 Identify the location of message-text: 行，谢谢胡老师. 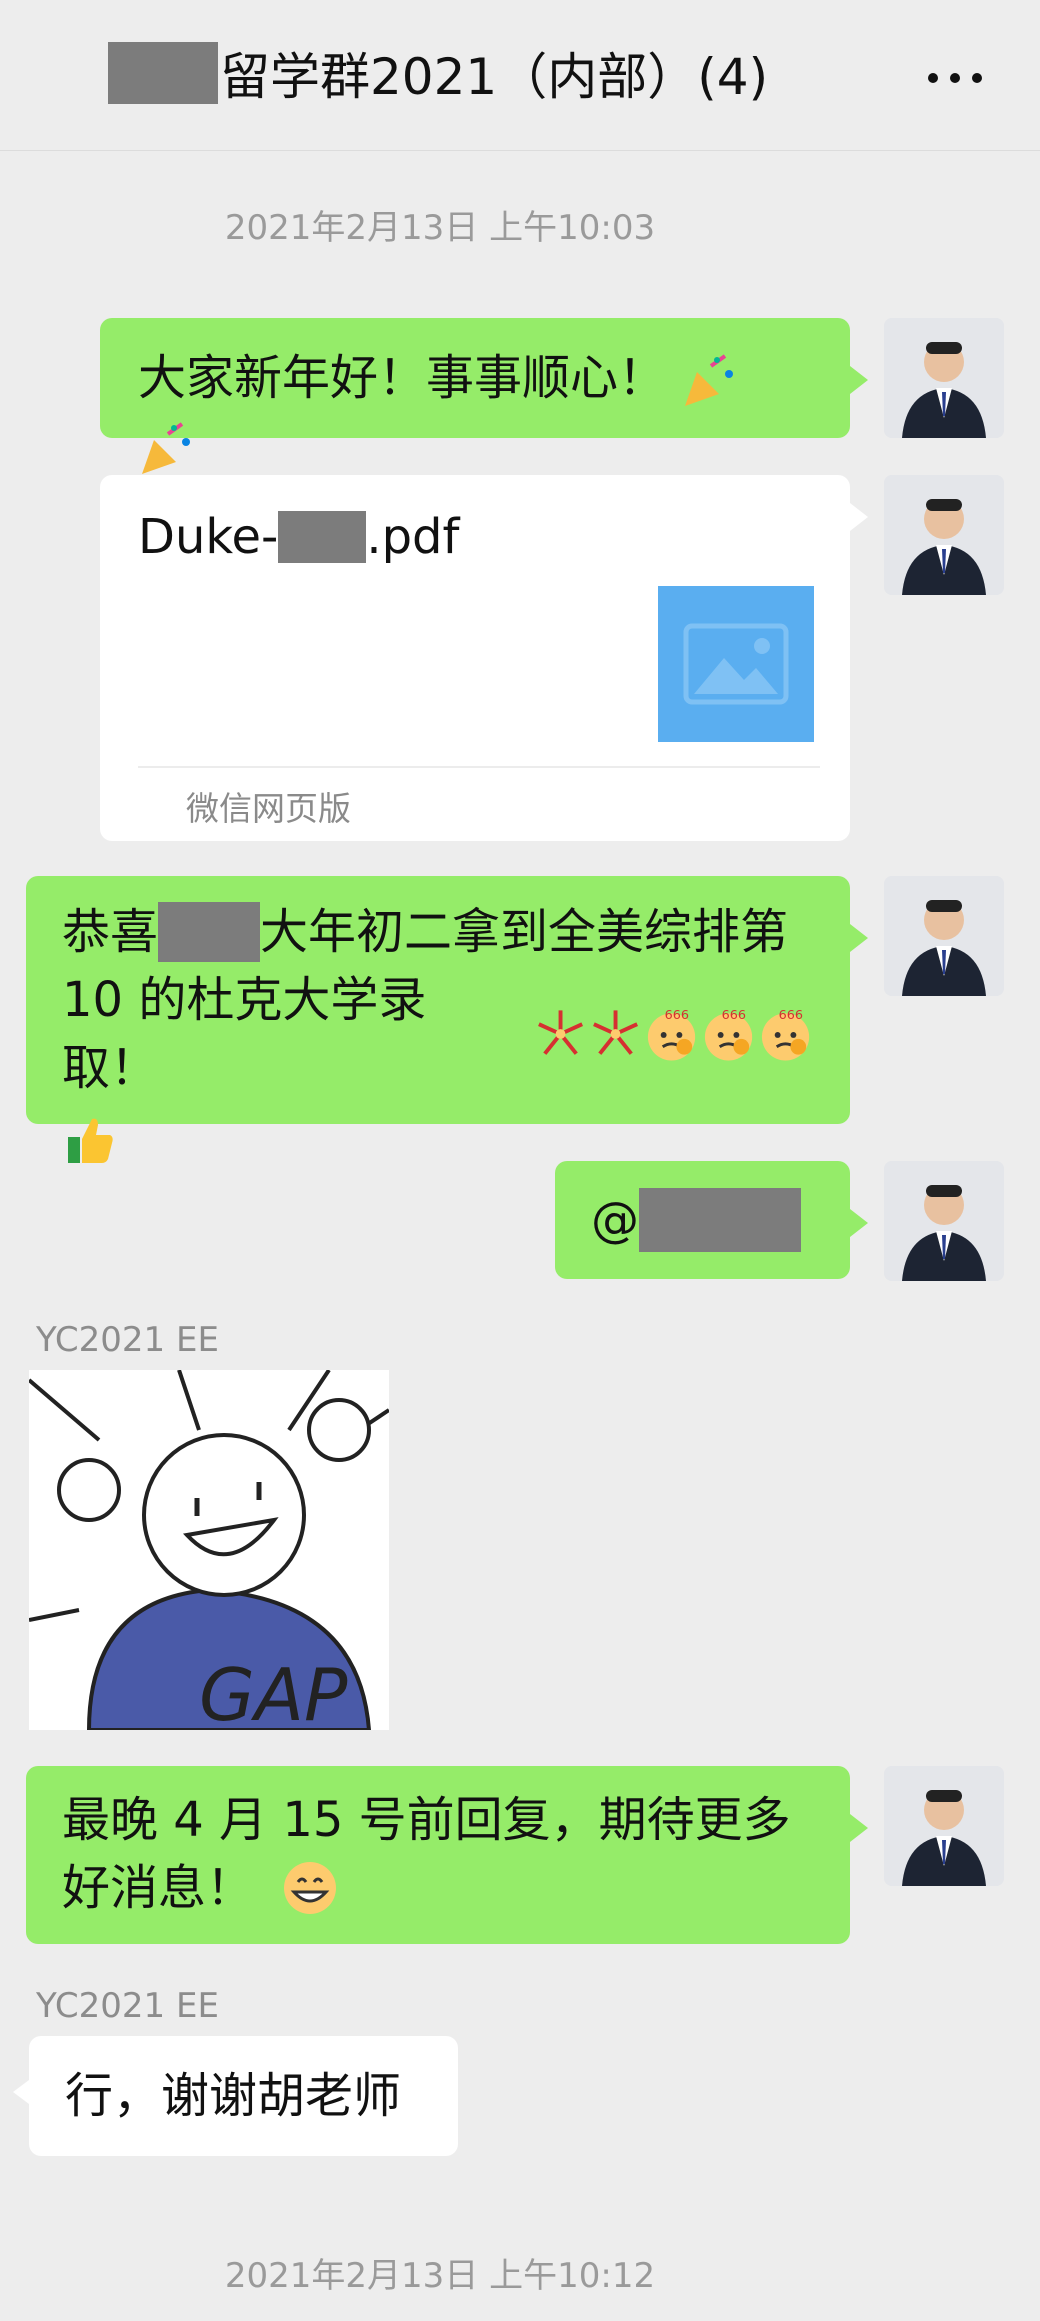
(233, 2096).